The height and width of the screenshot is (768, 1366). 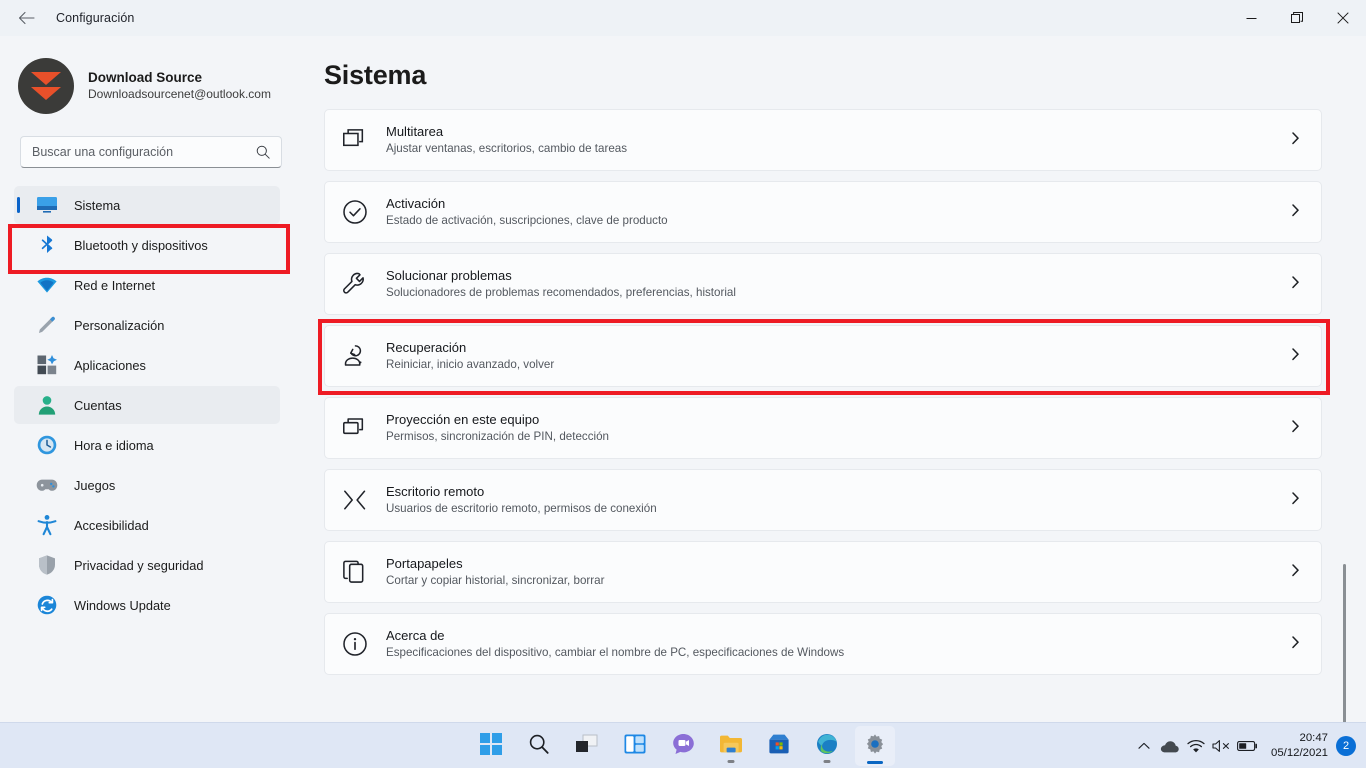 I want to click on settings-icon, so click(x=875, y=746).